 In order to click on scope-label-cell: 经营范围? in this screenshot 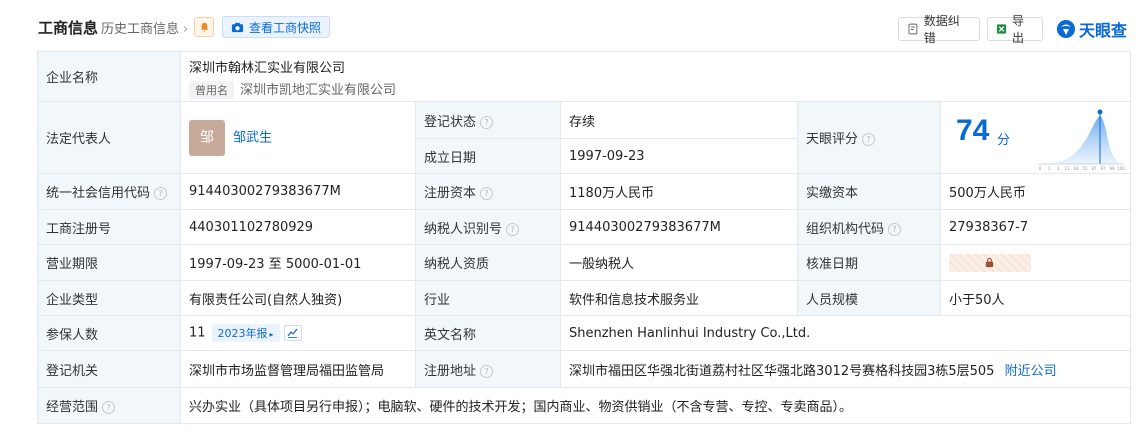, I will do `click(109, 405)`.